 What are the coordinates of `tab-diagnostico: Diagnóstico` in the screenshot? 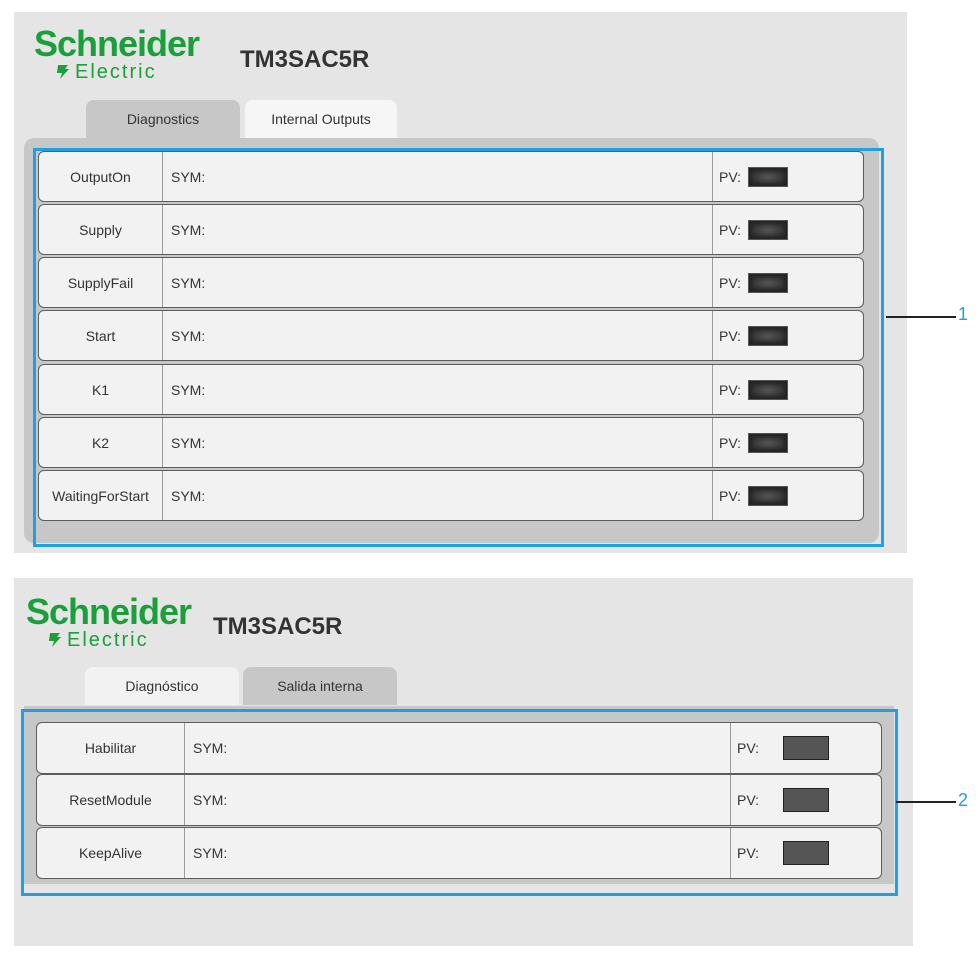 It's located at (162, 686).